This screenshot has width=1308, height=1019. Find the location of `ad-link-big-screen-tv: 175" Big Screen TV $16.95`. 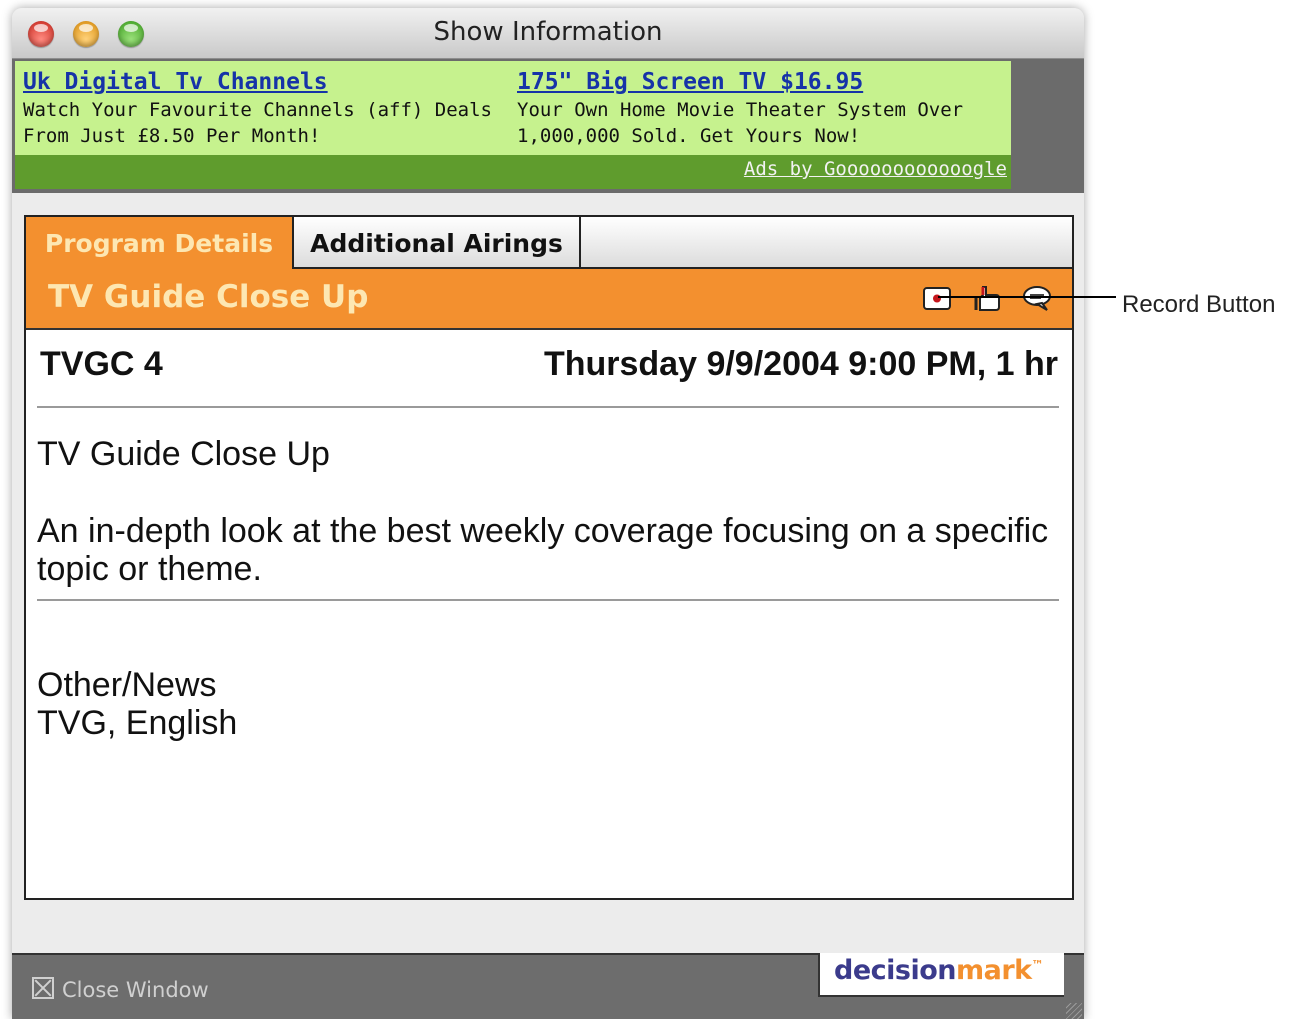

ad-link-big-screen-tv: 175" Big Screen TV $16.95 is located at coordinates (757, 82).